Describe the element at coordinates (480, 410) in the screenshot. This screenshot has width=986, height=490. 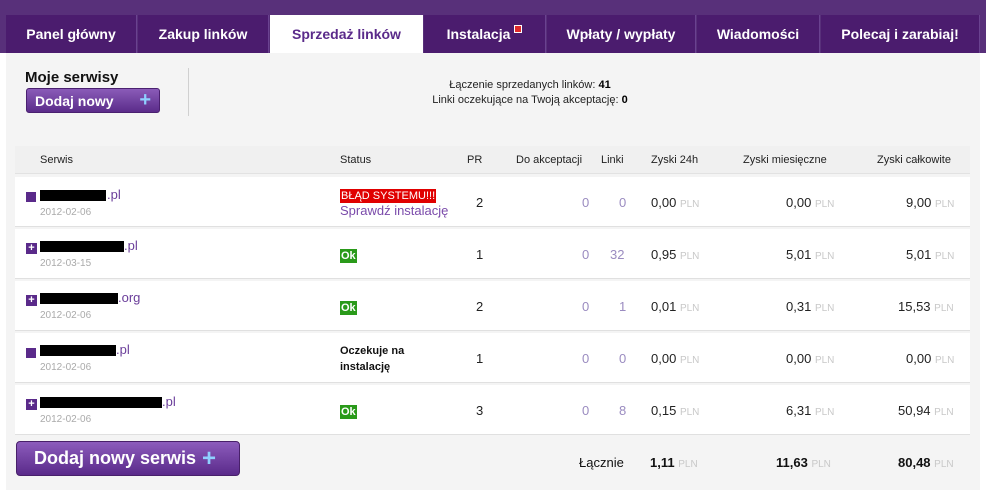
I see `pr-value: 3` at that location.